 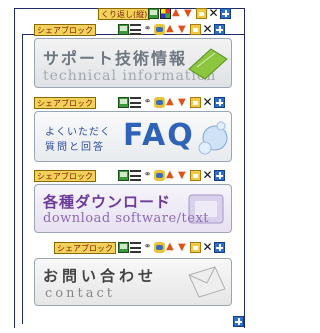 What do you see at coordinates (22, 179) in the screenshot?
I see `inner-left-line` at bounding box center [22, 179].